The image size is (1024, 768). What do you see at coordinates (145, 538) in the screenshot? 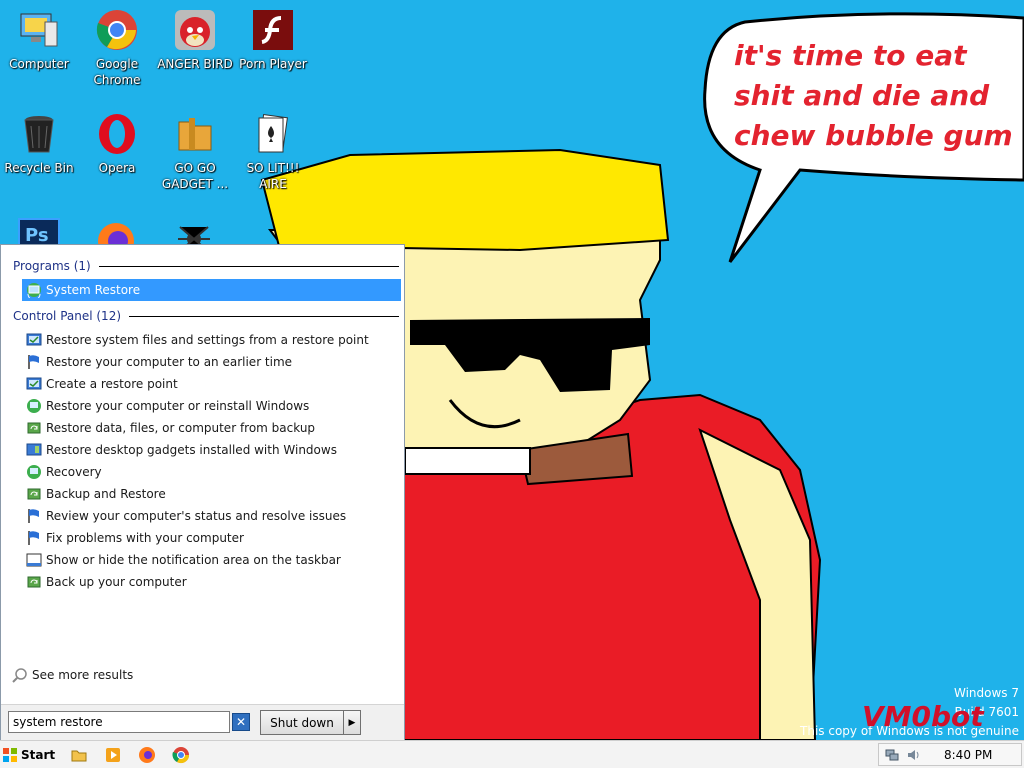
I see `result-label: Fix problems with your computer` at bounding box center [145, 538].